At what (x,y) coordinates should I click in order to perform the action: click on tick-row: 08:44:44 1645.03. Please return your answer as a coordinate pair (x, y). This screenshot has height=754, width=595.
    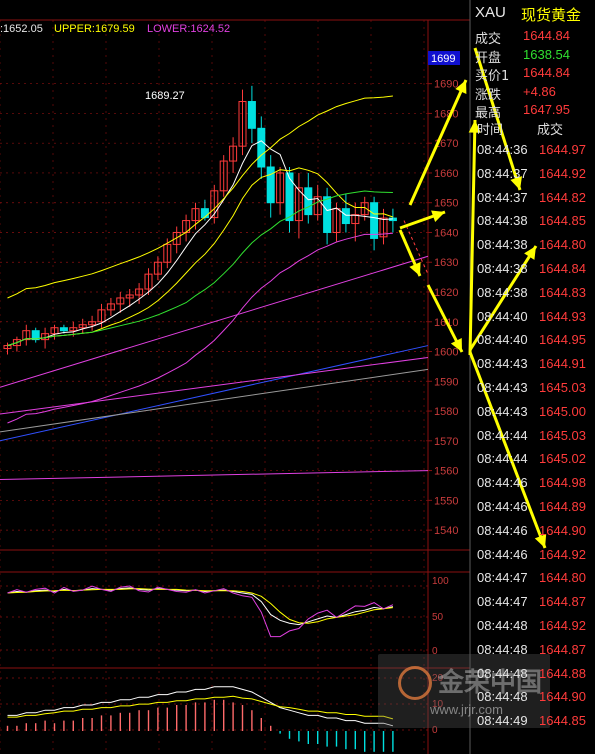
    Looking at the image, I should click on (533, 437).